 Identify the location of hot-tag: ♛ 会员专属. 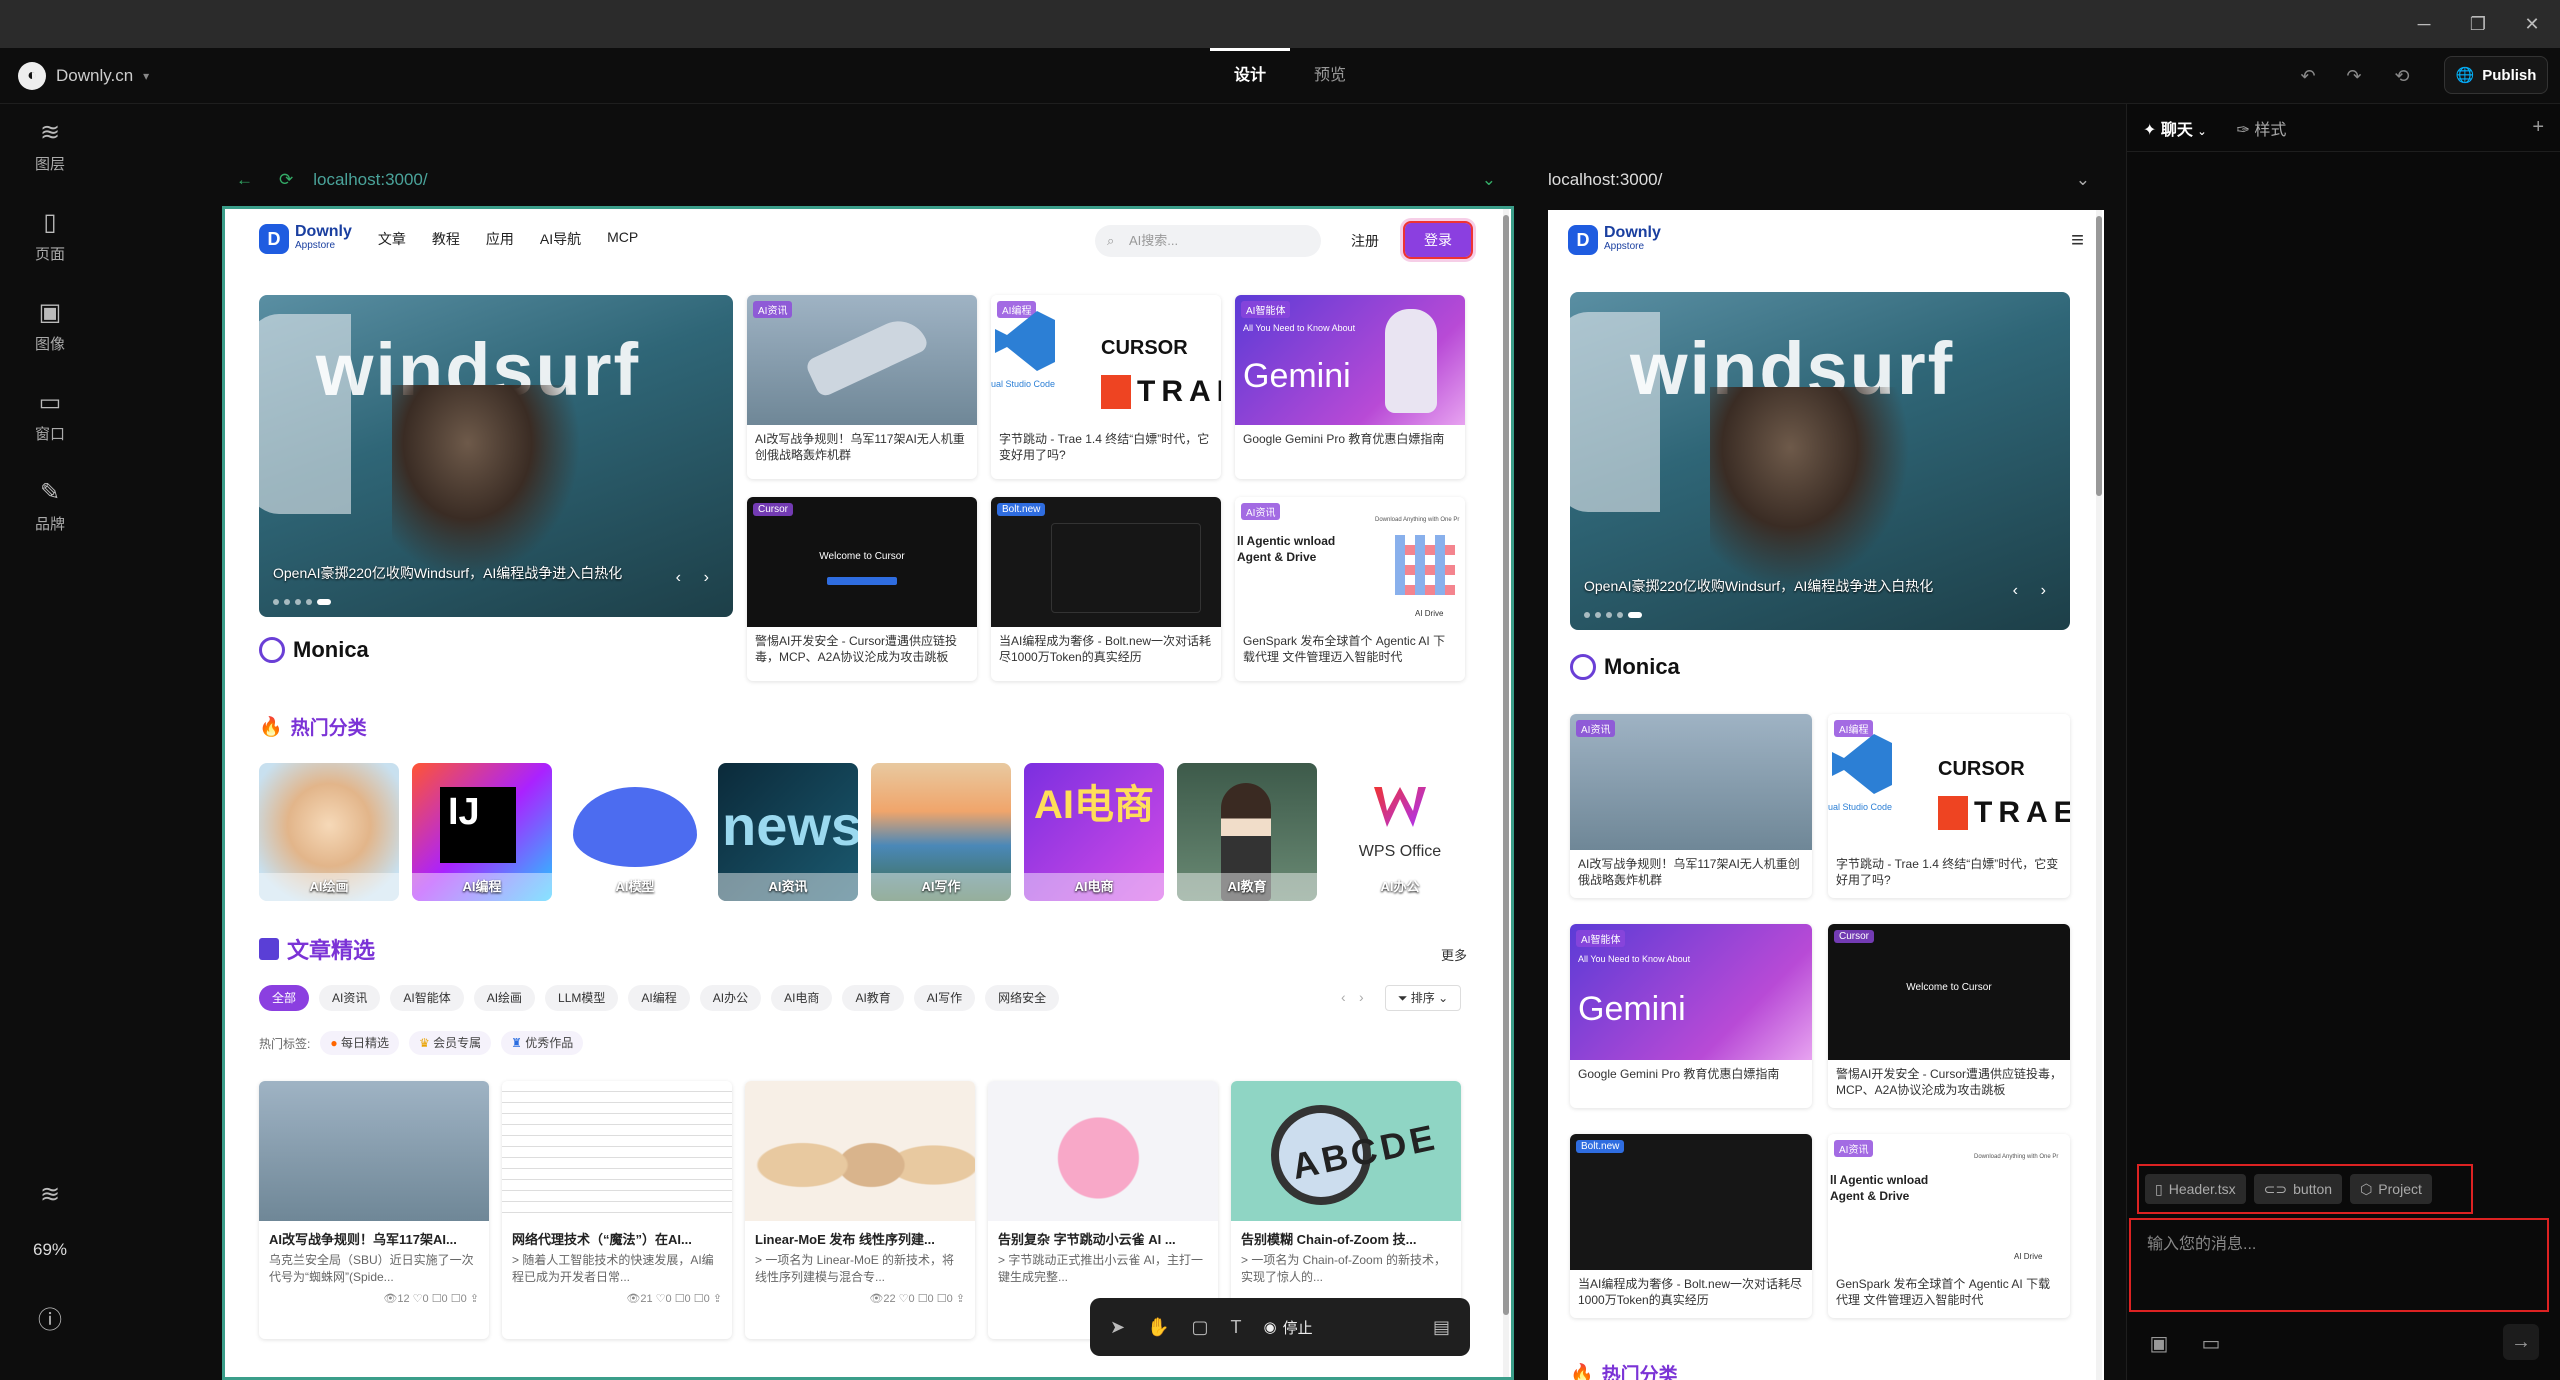
(450, 1043).